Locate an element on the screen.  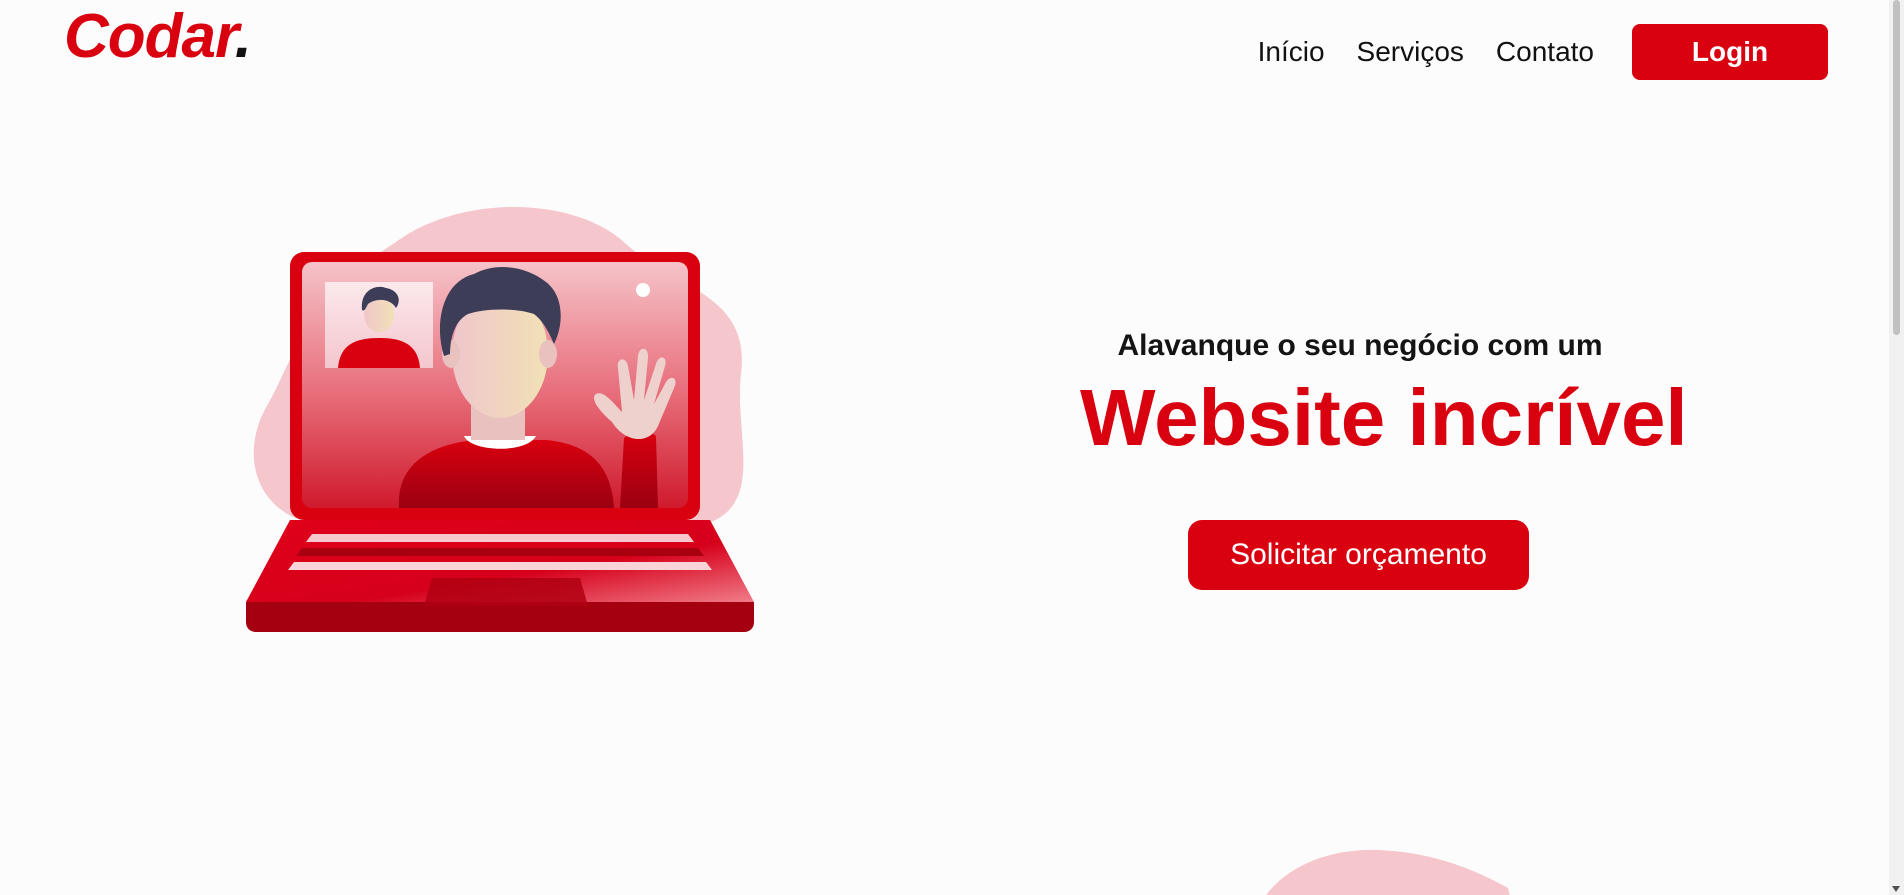
brand-logo: Codar. is located at coordinates (158, 37).